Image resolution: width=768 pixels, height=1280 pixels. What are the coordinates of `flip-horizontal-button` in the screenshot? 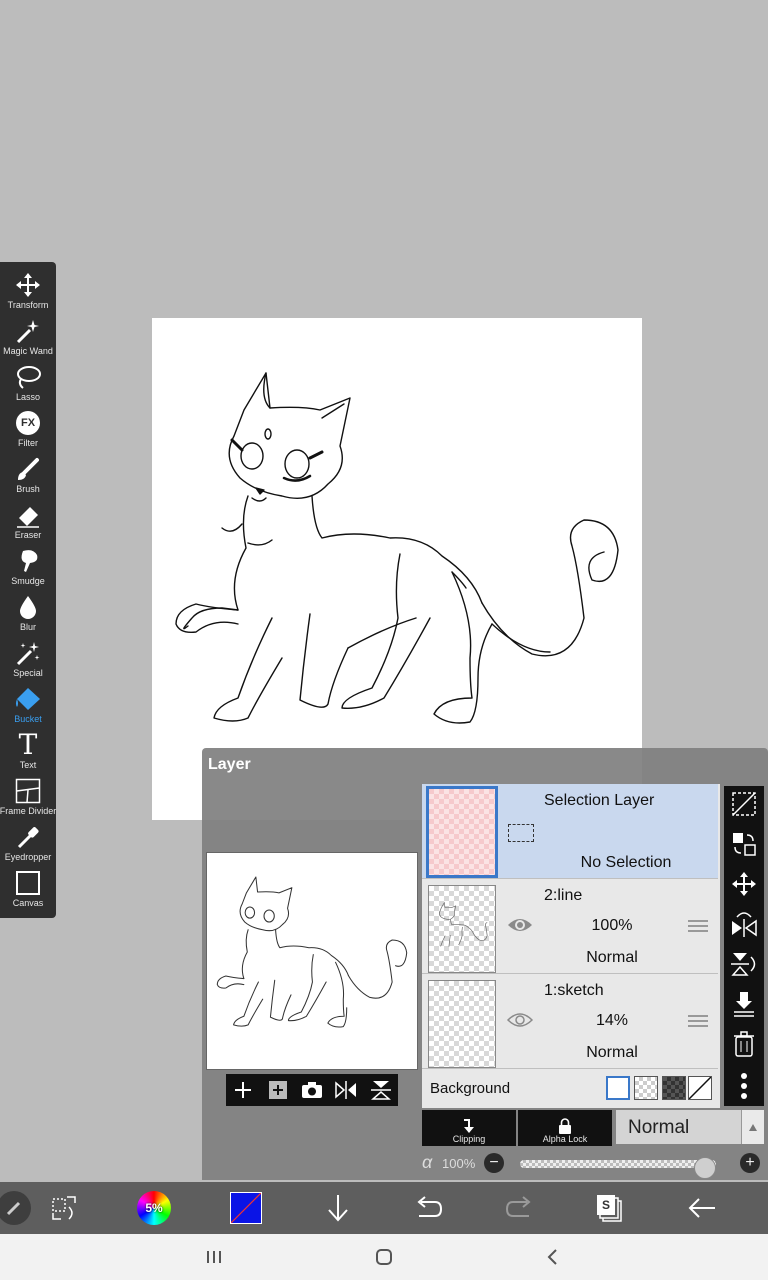 It's located at (744, 924).